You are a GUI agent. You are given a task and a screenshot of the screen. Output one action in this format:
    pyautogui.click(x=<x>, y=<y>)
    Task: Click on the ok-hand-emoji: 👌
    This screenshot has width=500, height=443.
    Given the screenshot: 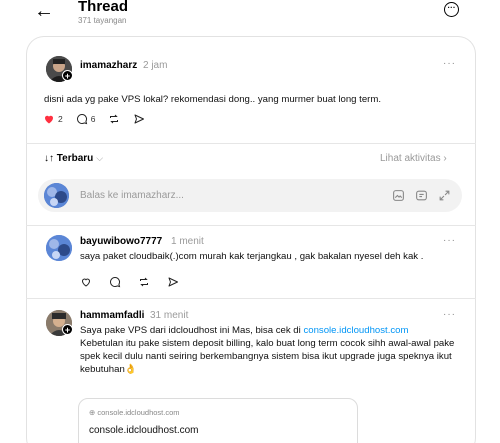 What is the action you would take?
    pyautogui.click(x=130, y=369)
    